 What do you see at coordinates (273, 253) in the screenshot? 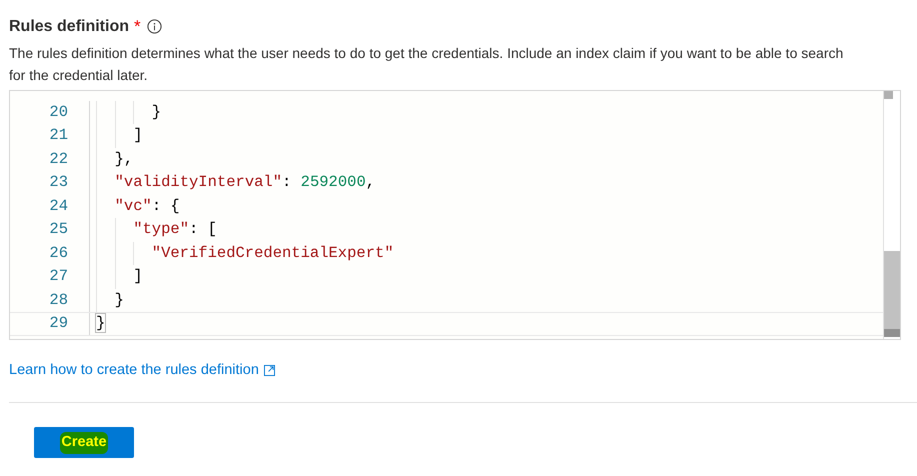
I see `code-line: "VerifiedCredentialExpert"` at bounding box center [273, 253].